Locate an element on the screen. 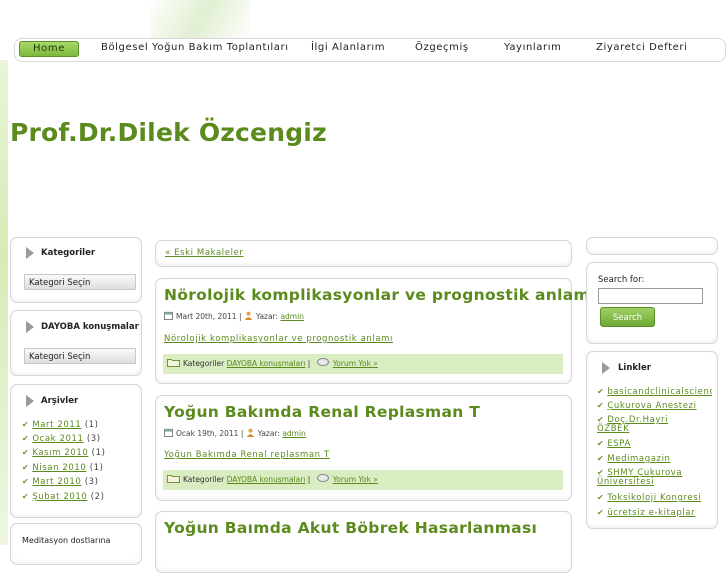 The height and width of the screenshot is (573, 727). site-title: Prof.Dr.Dilek Özcengiz is located at coordinates (168, 132).